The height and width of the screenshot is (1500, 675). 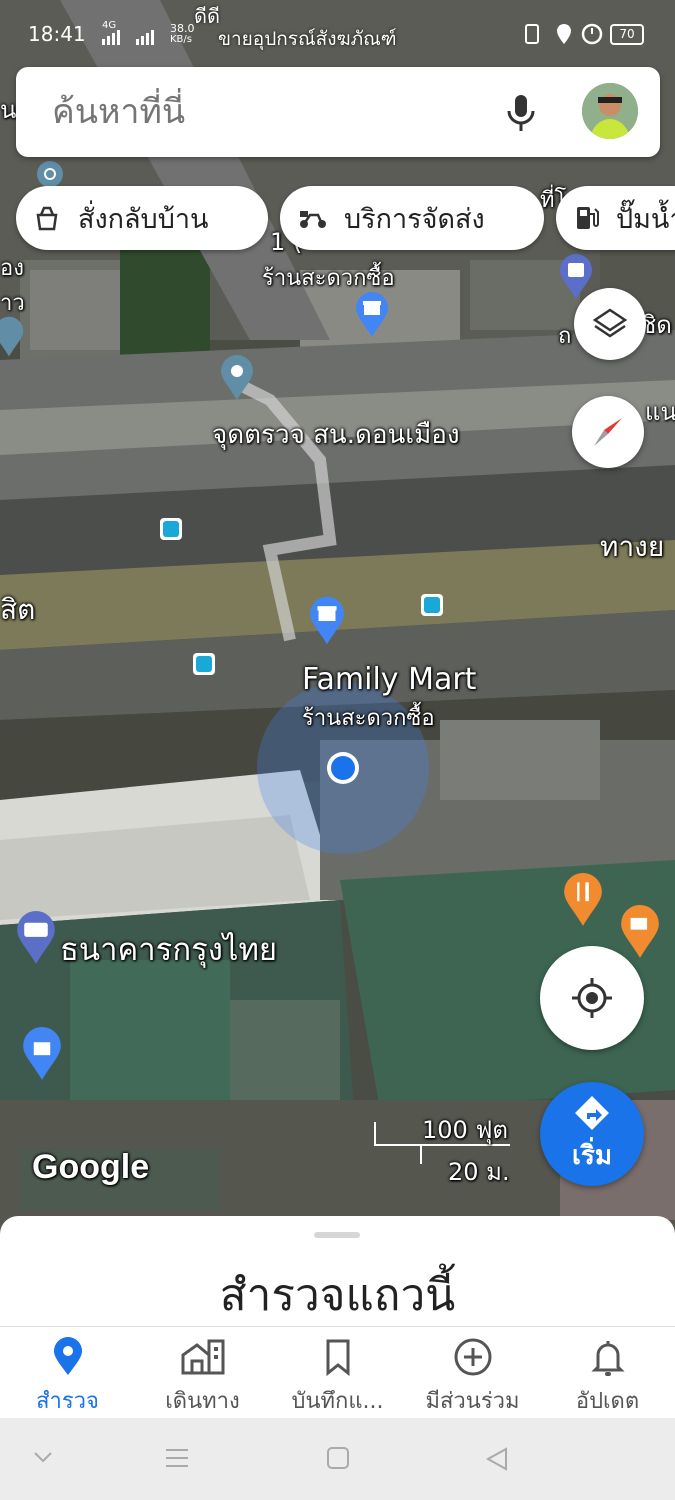 What do you see at coordinates (91, 1167) in the screenshot?
I see `google-logo: Google` at bounding box center [91, 1167].